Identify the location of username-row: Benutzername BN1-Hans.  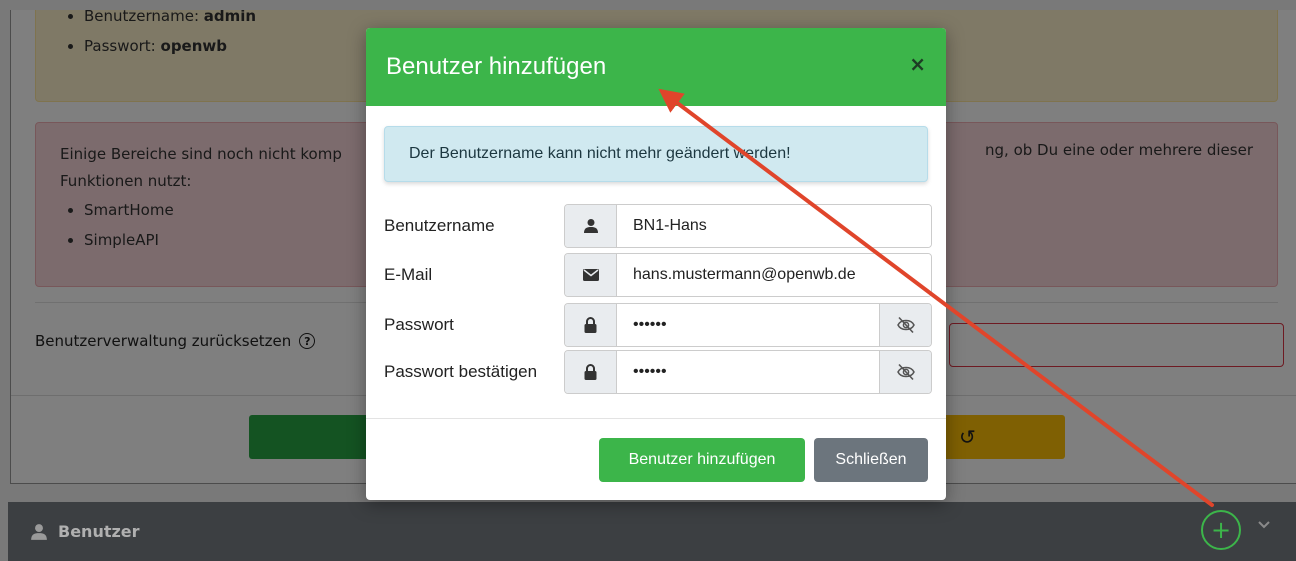
(658, 226).